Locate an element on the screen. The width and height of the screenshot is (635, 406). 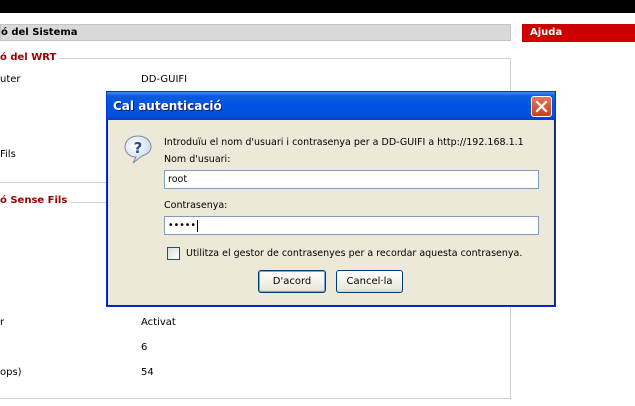
wireless-legend: ó Sense Fils is located at coordinates (35, 200).